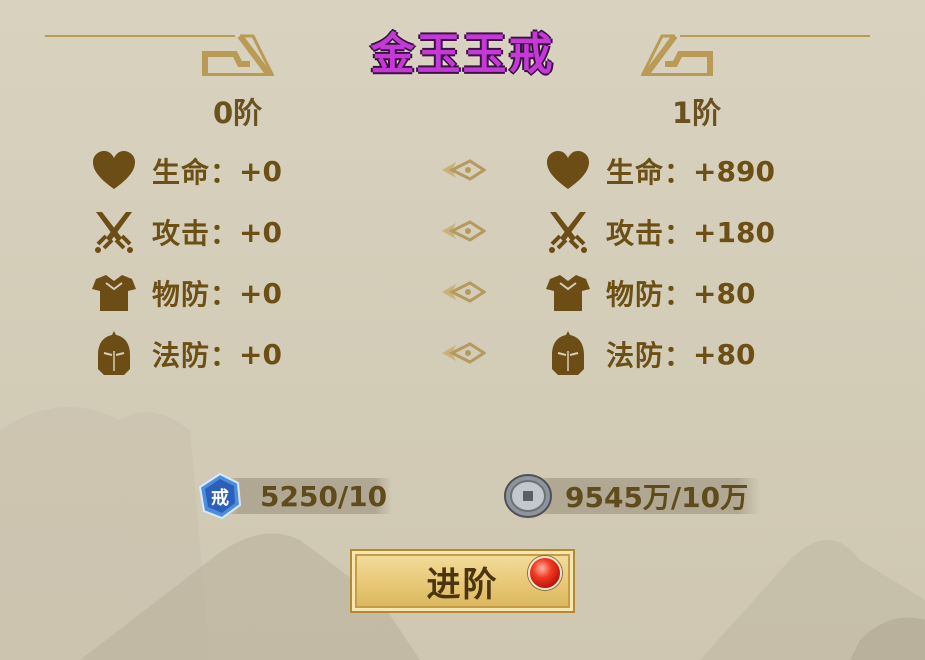 This screenshot has height=660, width=925. I want to click on title-bar: 金玉玉戒, so click(462, 44).